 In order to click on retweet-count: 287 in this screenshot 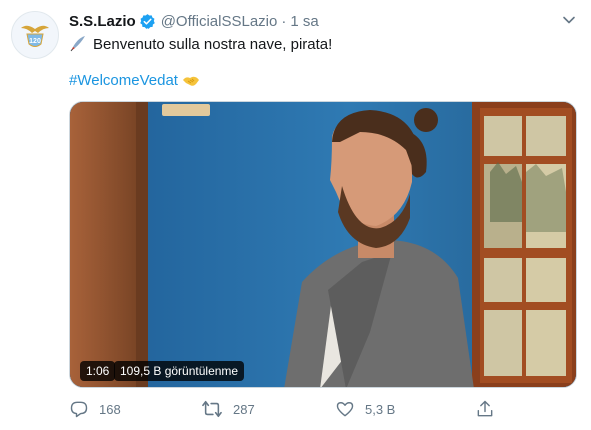, I will do `click(244, 409)`.